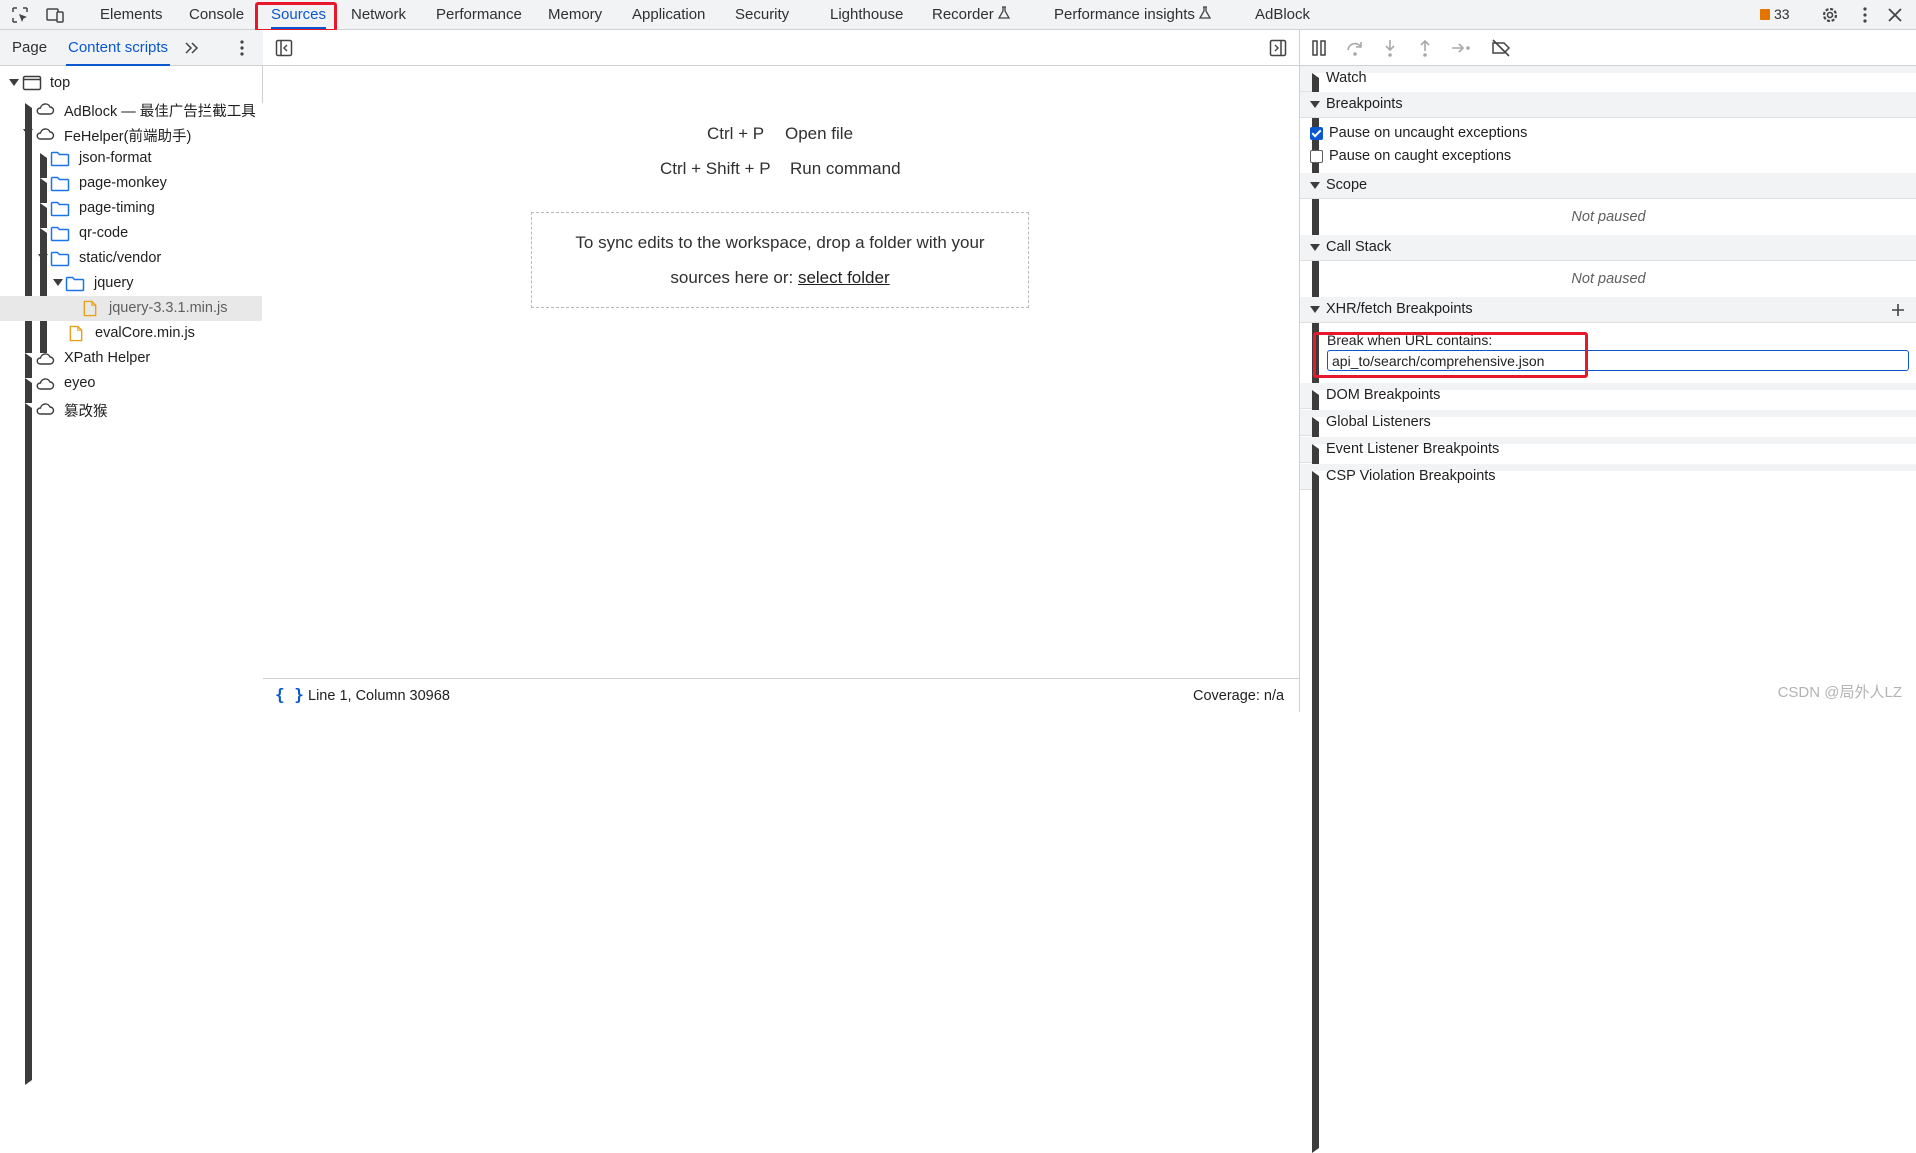 Image resolution: width=1916 pixels, height=1153 pixels. I want to click on step-into-icon, so click(1390, 48).